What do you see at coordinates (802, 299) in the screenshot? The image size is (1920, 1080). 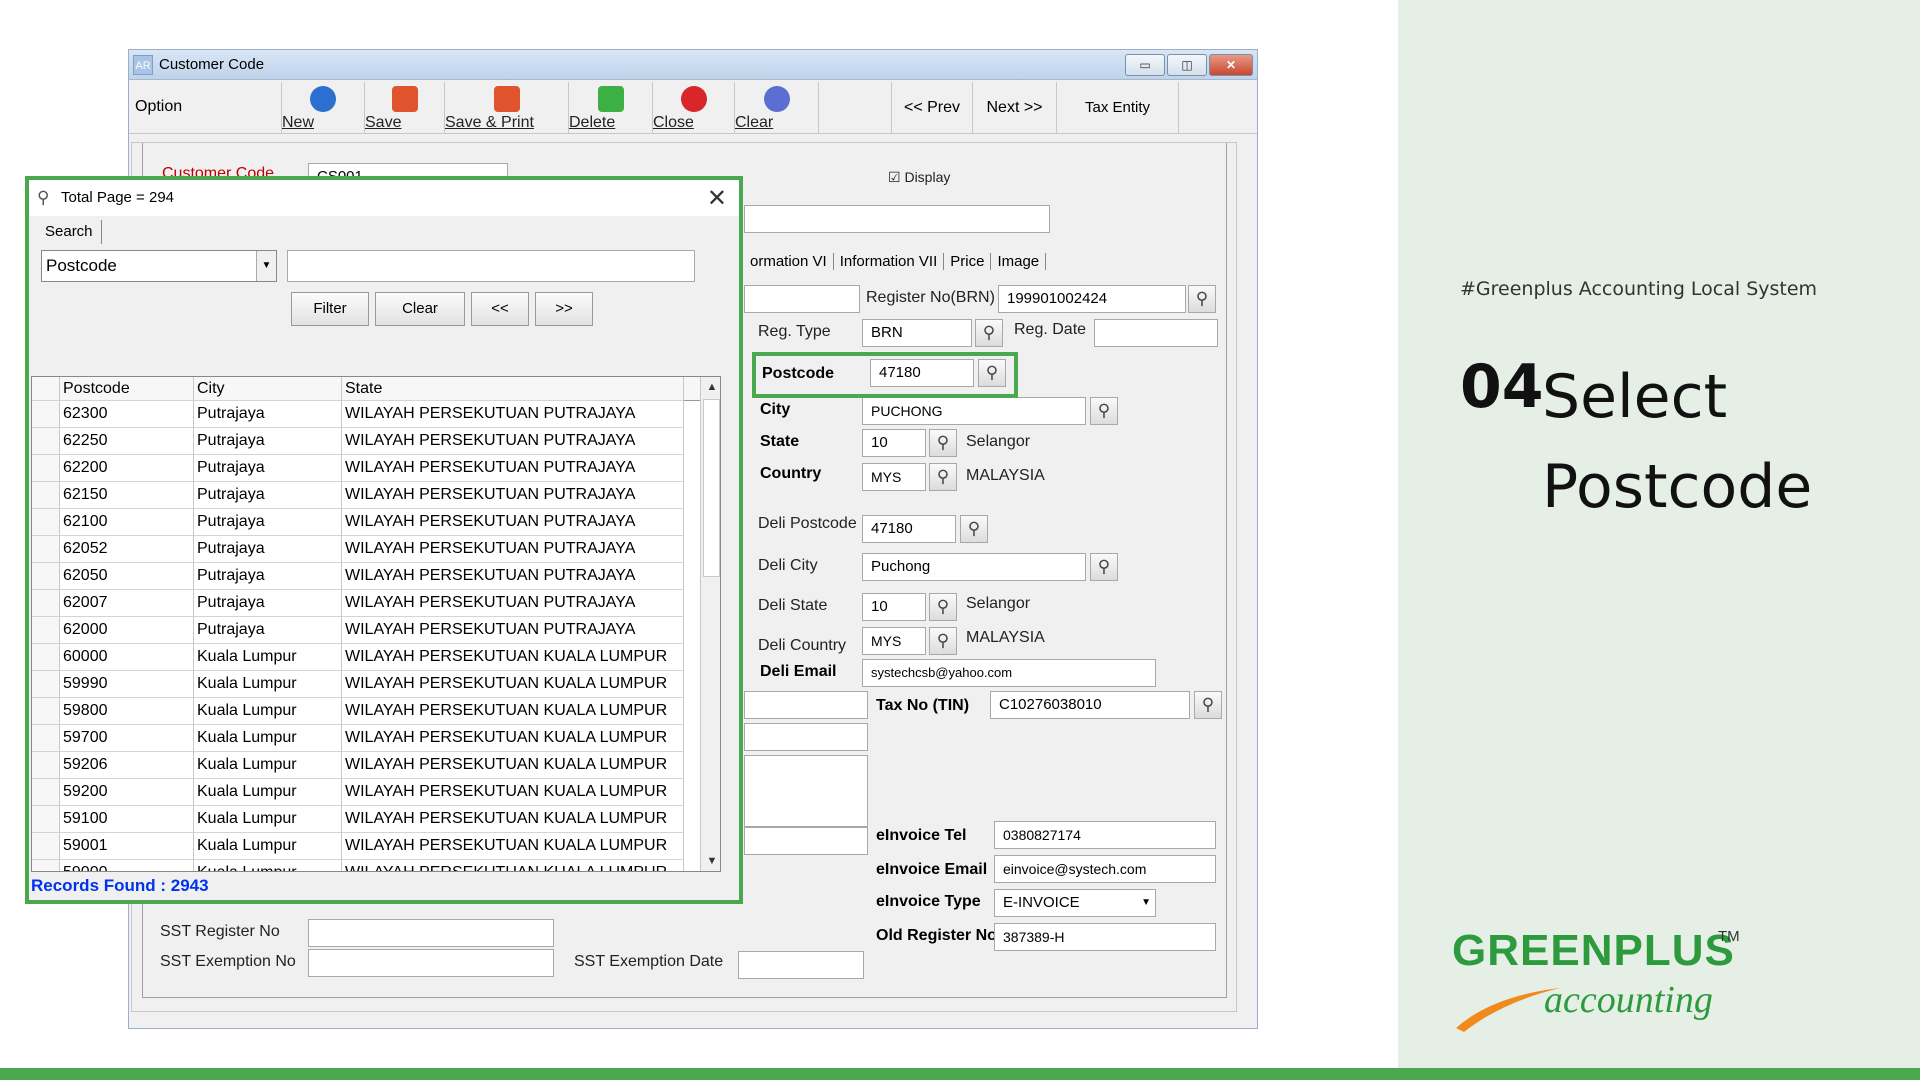 I see `field-input` at bounding box center [802, 299].